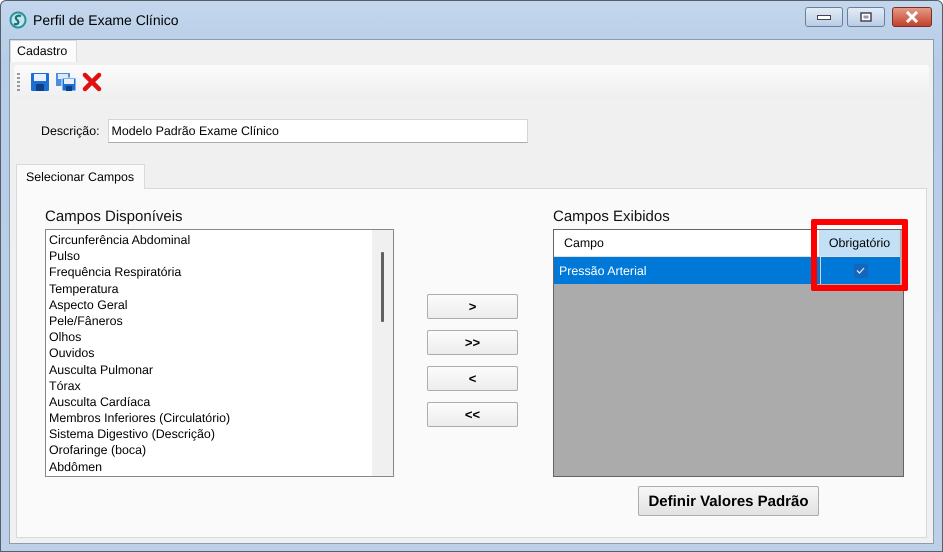  Describe the element at coordinates (132, 434) in the screenshot. I see `list-item: Sistema Digestivo (Descrição)` at that location.